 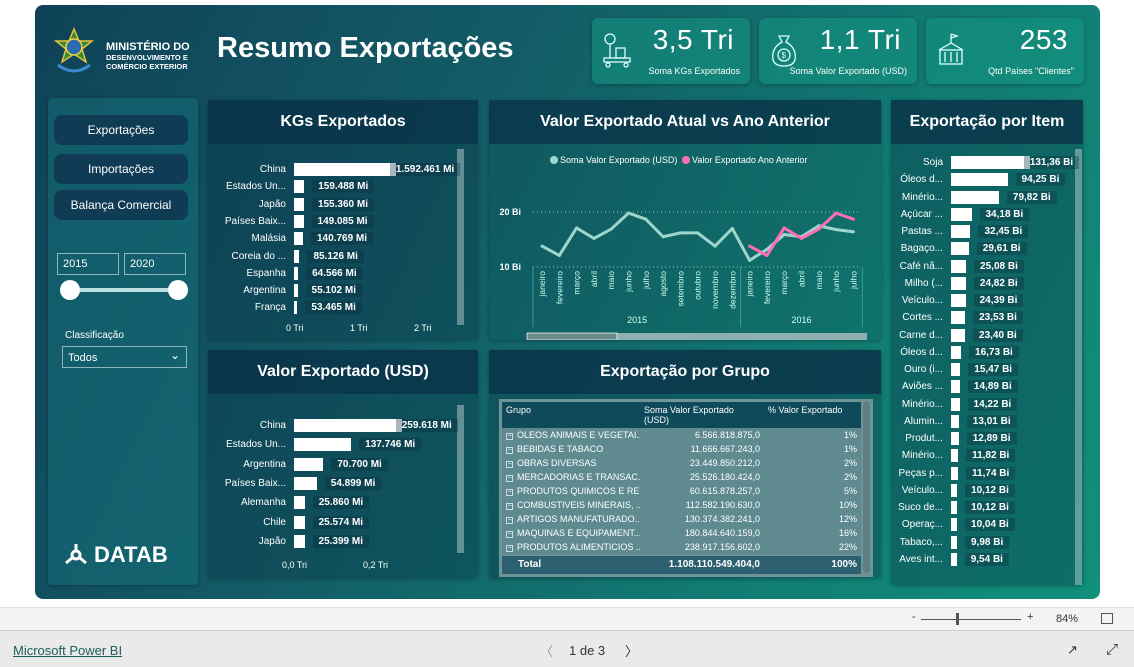 What do you see at coordinates (124, 357) in the screenshot?
I see `classificacao-dropdown: Todos ⌄` at bounding box center [124, 357].